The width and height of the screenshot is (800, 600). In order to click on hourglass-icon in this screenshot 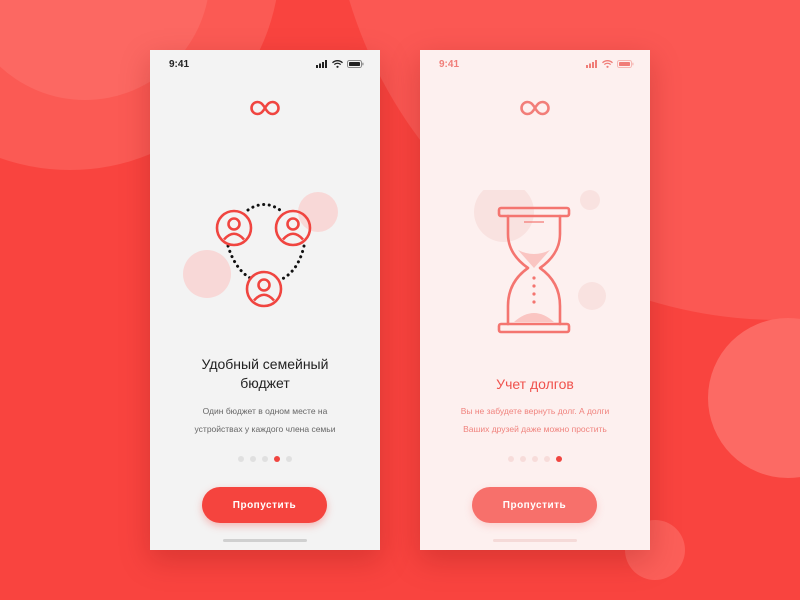, I will do `click(540, 262)`.